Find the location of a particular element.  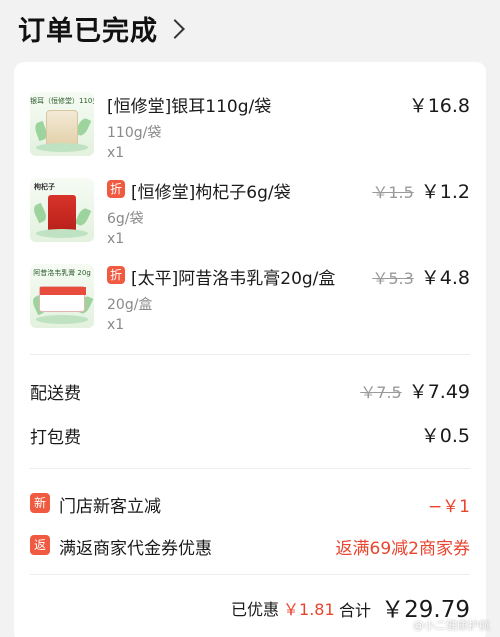

thumbnail-label: 银耳（恒修堂）110克 is located at coordinates (62, 101).